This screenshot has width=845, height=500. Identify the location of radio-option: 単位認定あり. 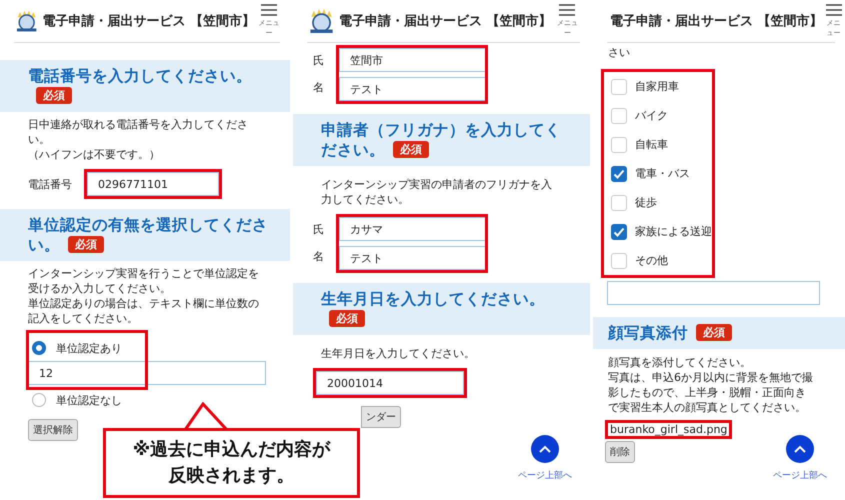
(161, 348).